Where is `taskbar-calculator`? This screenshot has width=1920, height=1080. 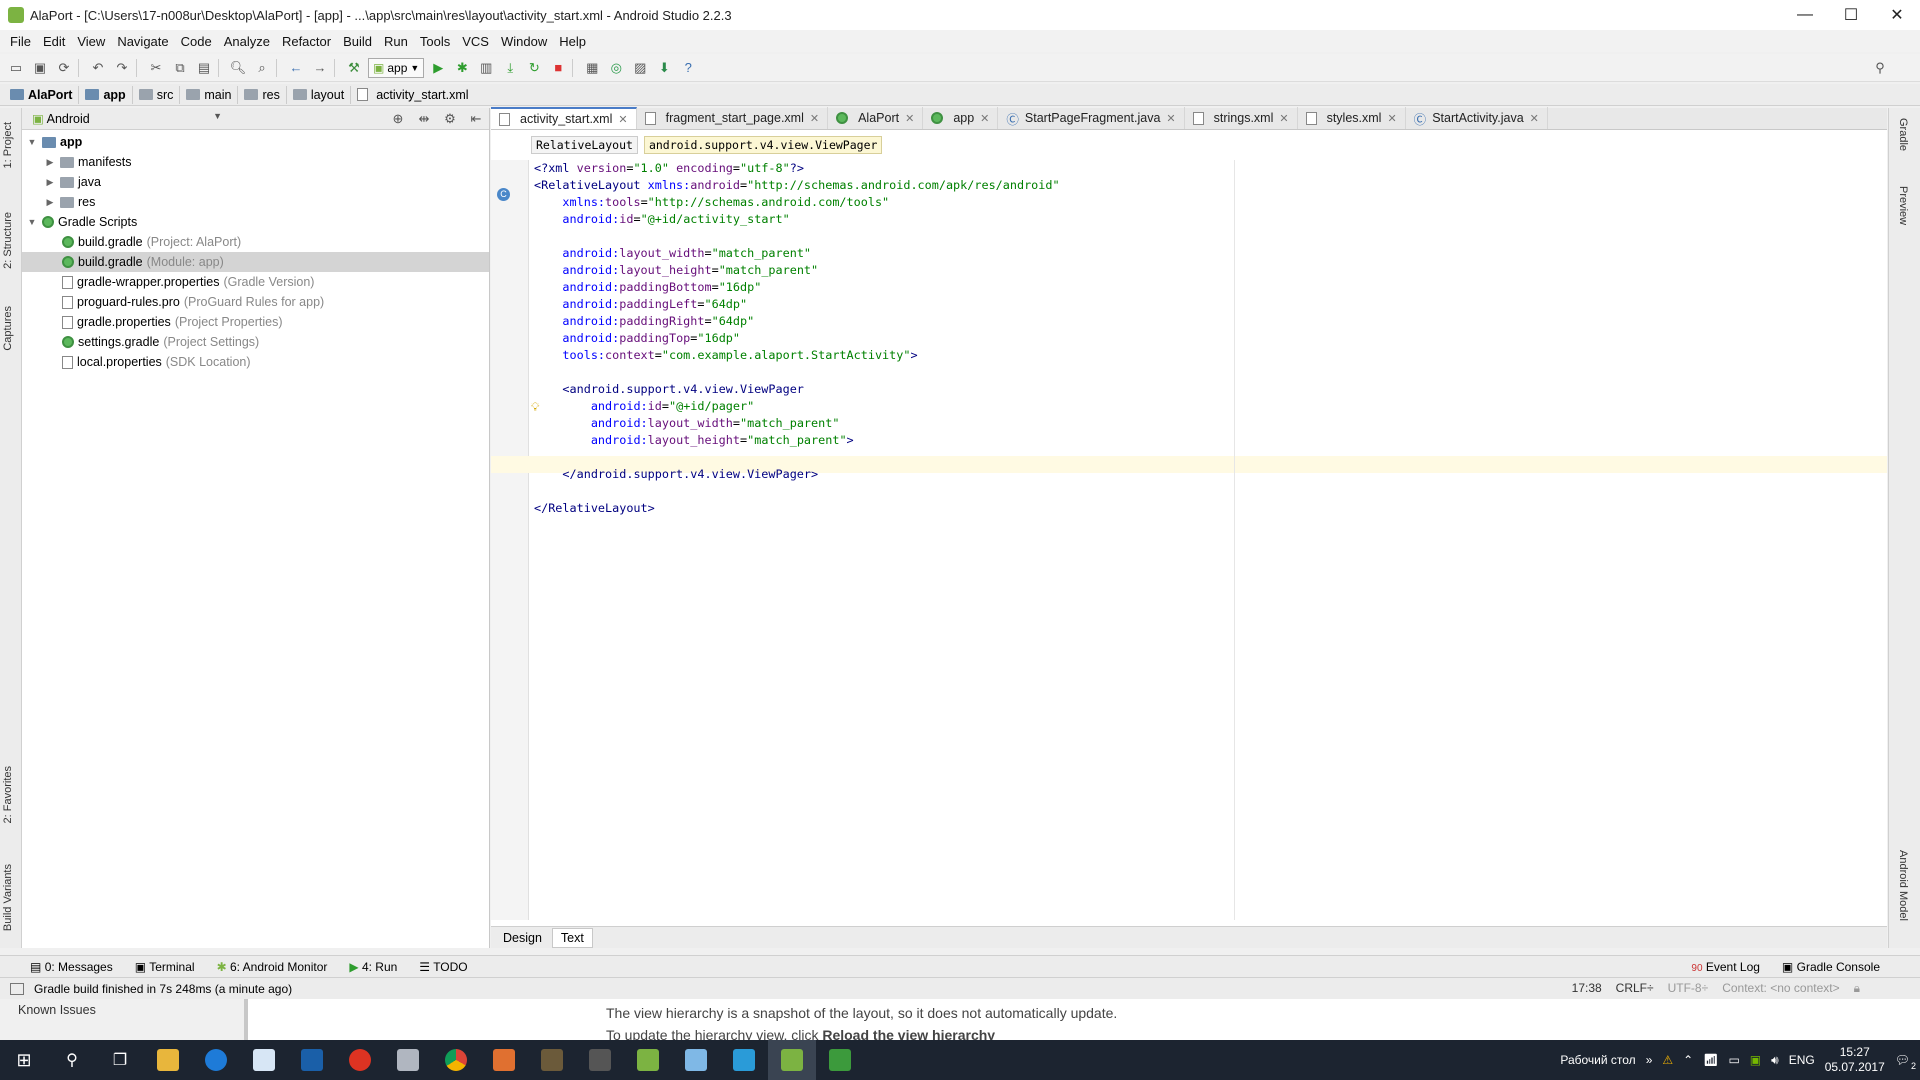 taskbar-calculator is located at coordinates (600, 1060).